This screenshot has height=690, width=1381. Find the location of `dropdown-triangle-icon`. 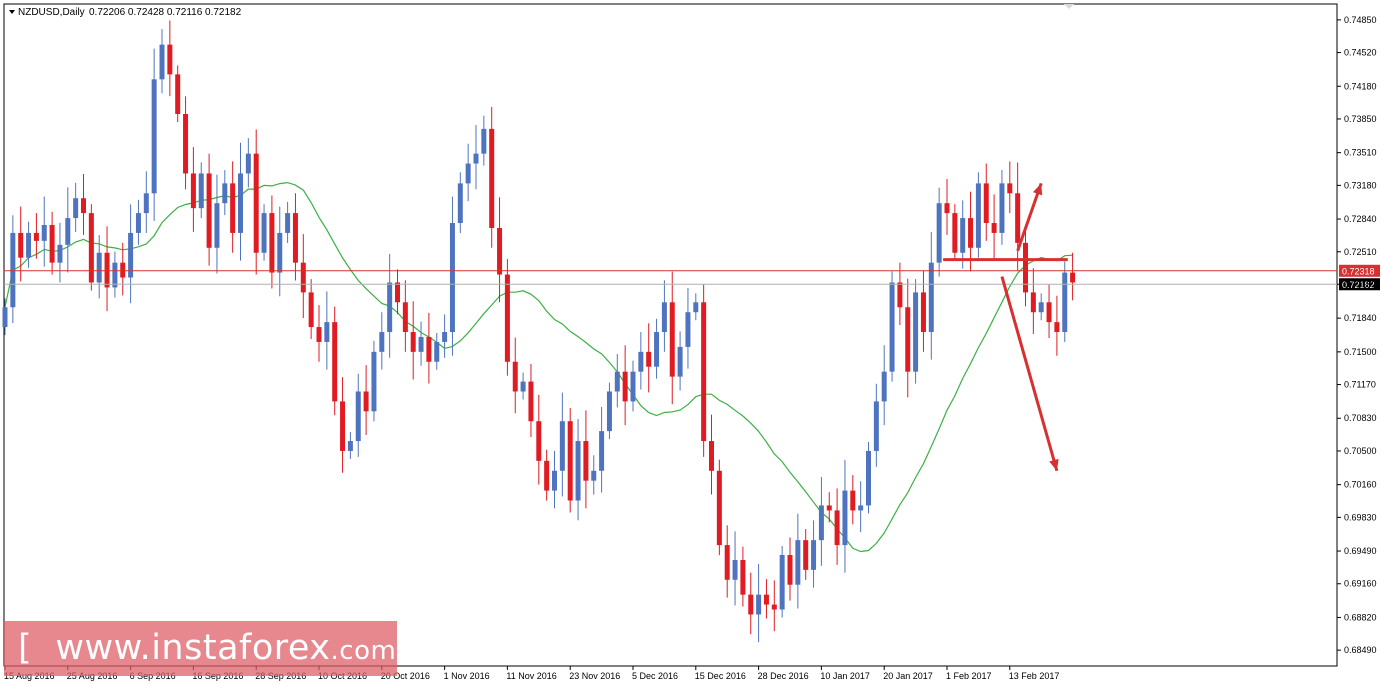

dropdown-triangle-icon is located at coordinates (12, 12).